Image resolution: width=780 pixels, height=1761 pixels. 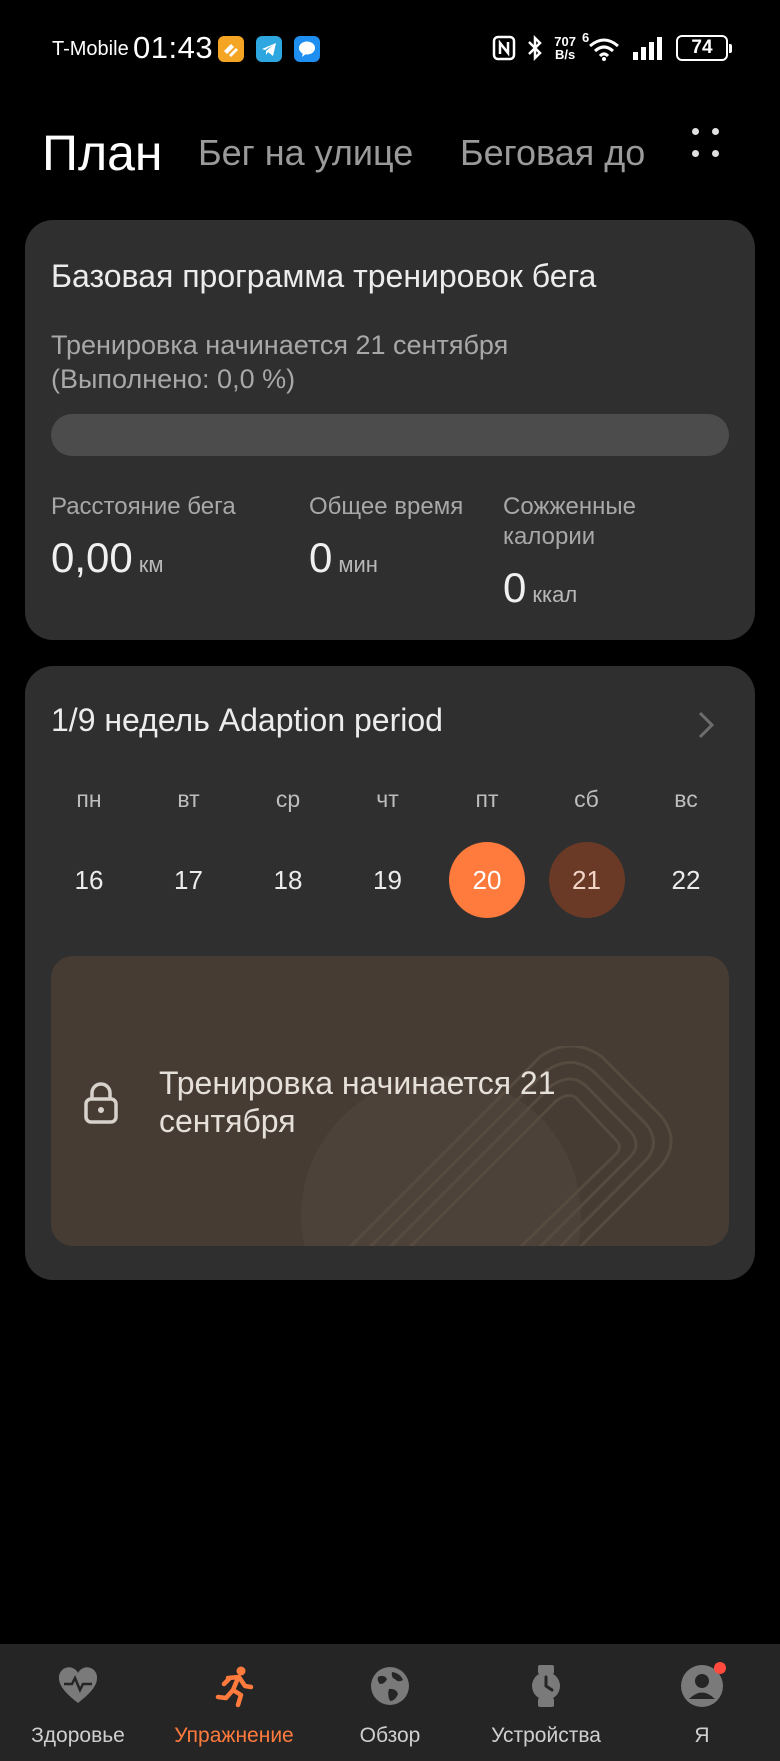 I want to click on top-tabs: План Бег на улице Беговая до, so click(x=390, y=153).